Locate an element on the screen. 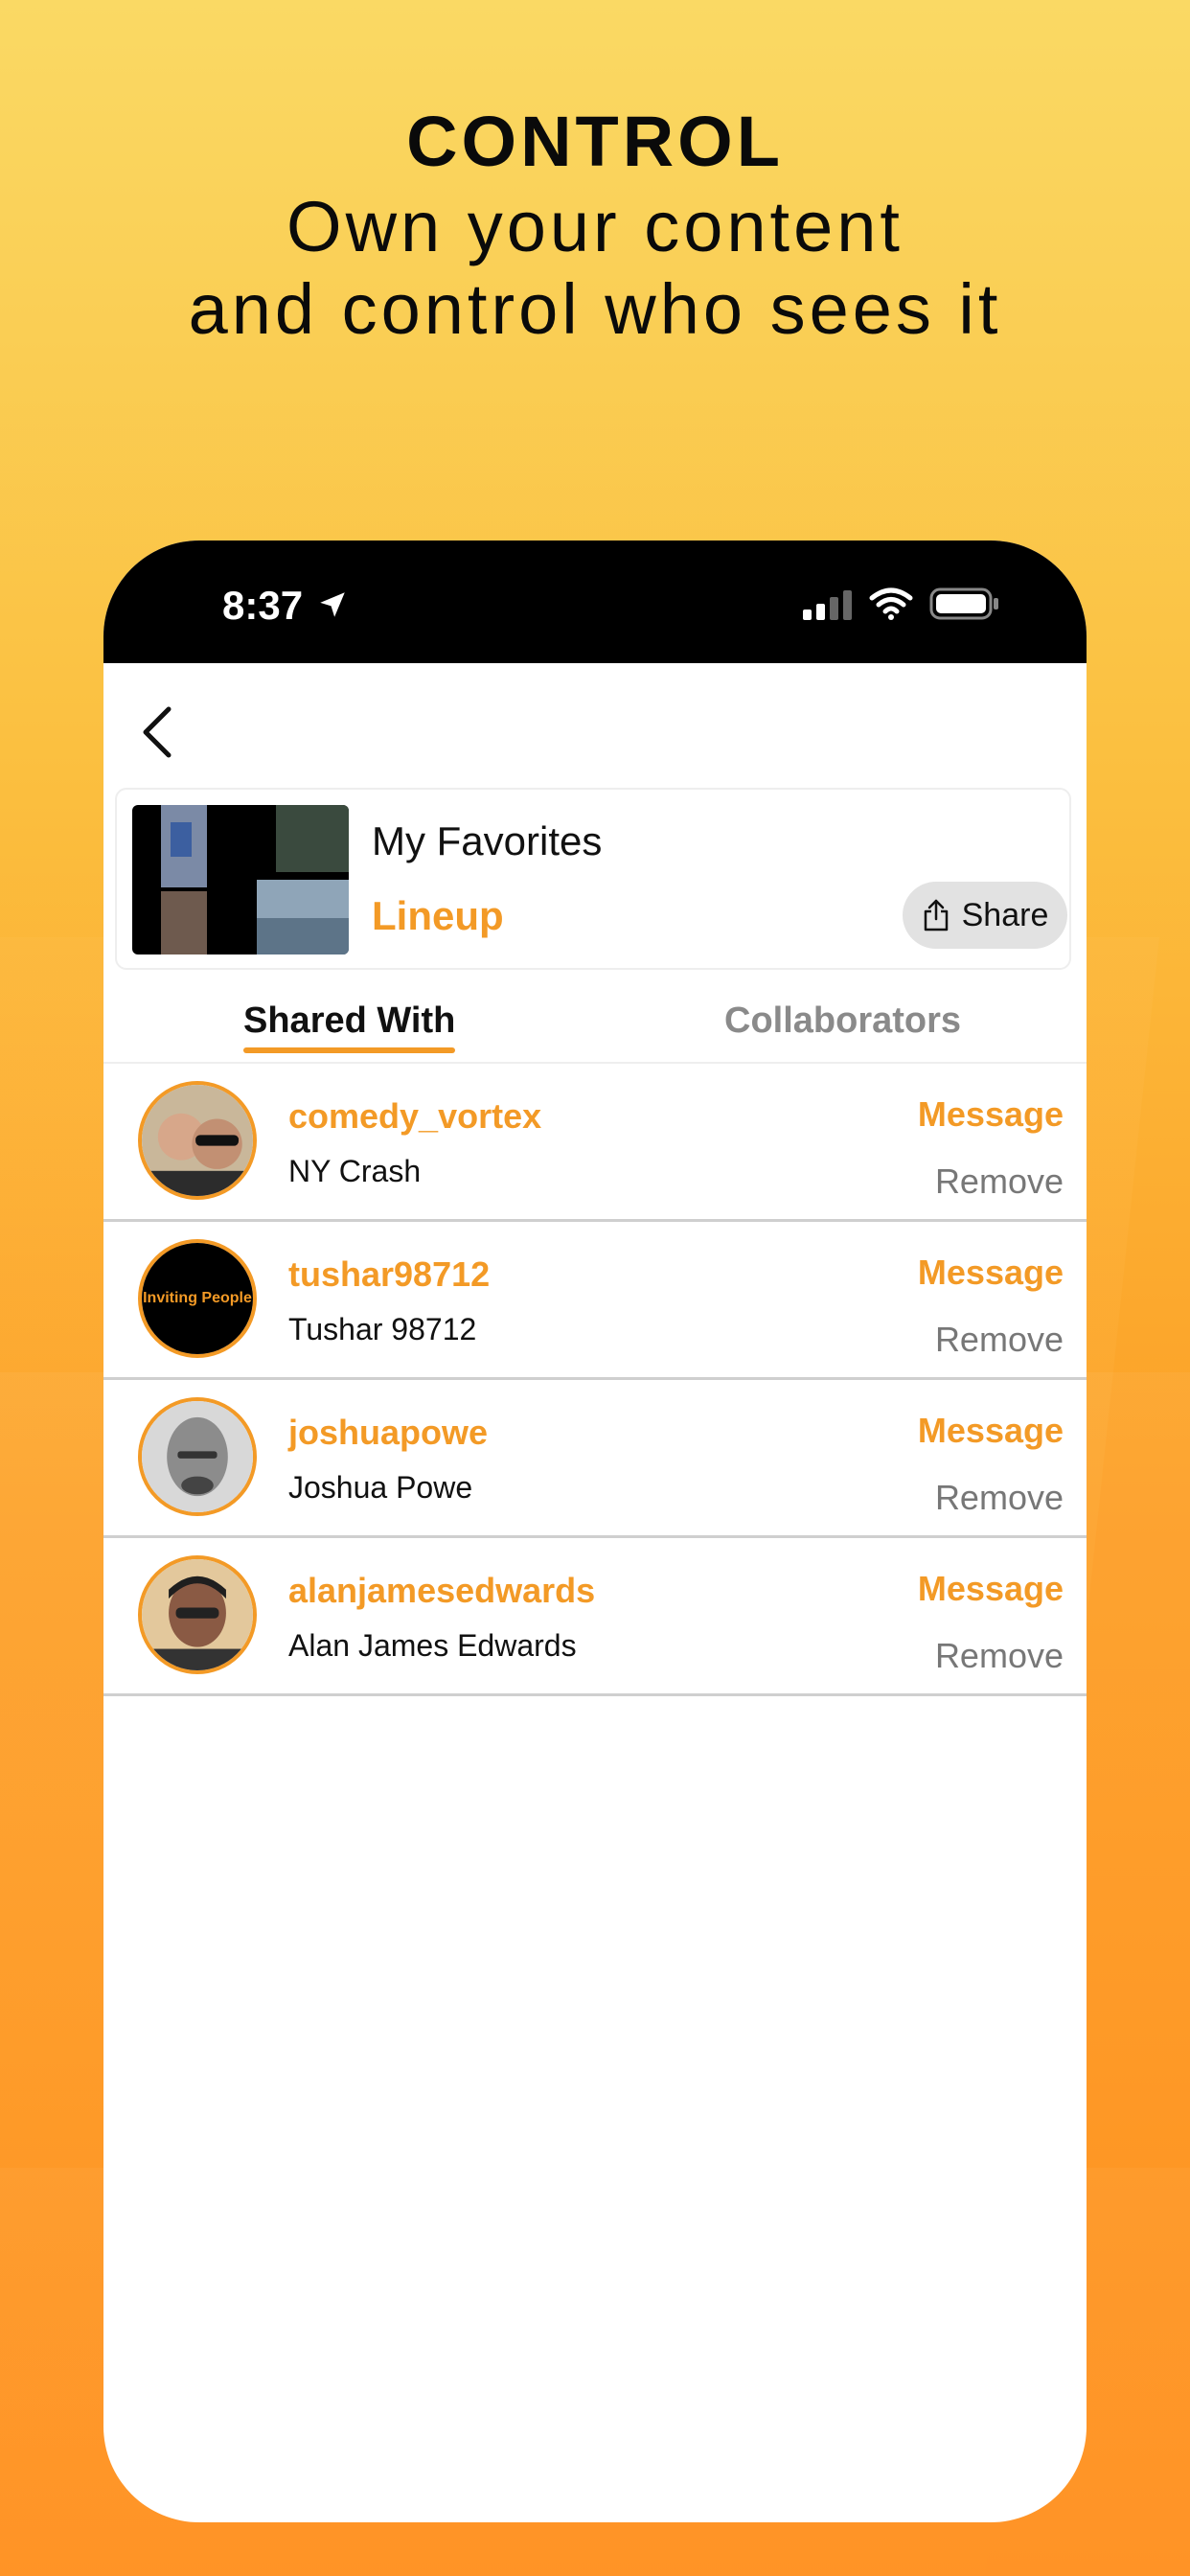 This screenshot has width=1190, height=2576. avatar: Inviting People is located at coordinates (198, 1298).